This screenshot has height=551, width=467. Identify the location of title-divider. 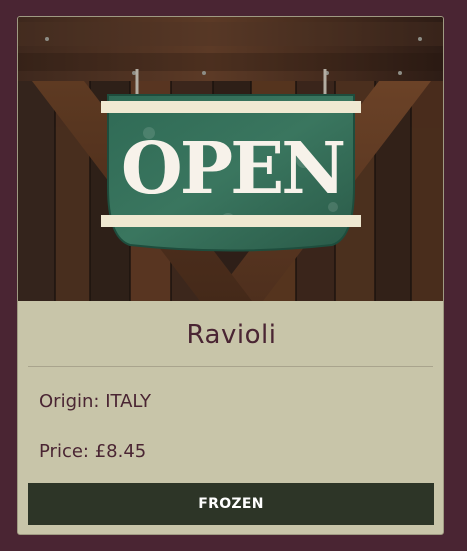
(230, 366).